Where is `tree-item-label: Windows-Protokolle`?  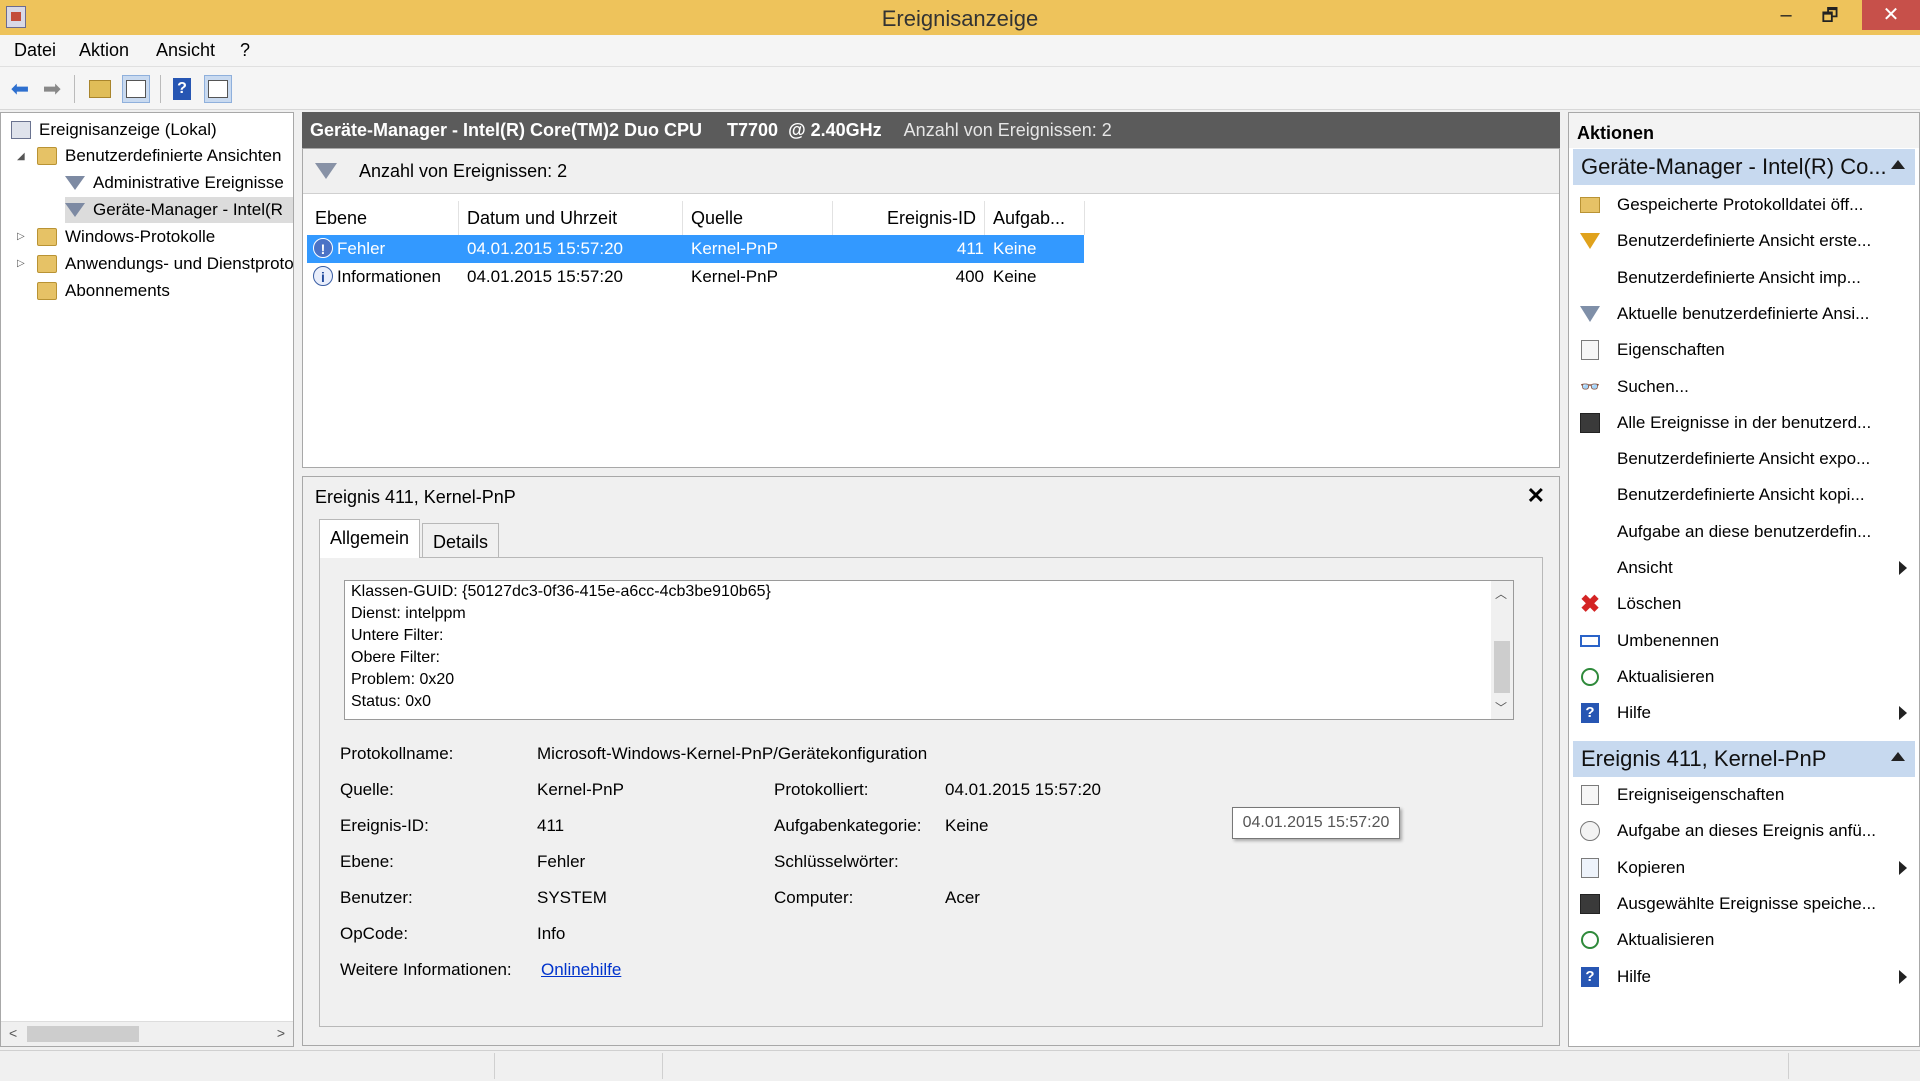
tree-item-label: Windows-Protokolle is located at coordinates (140, 236).